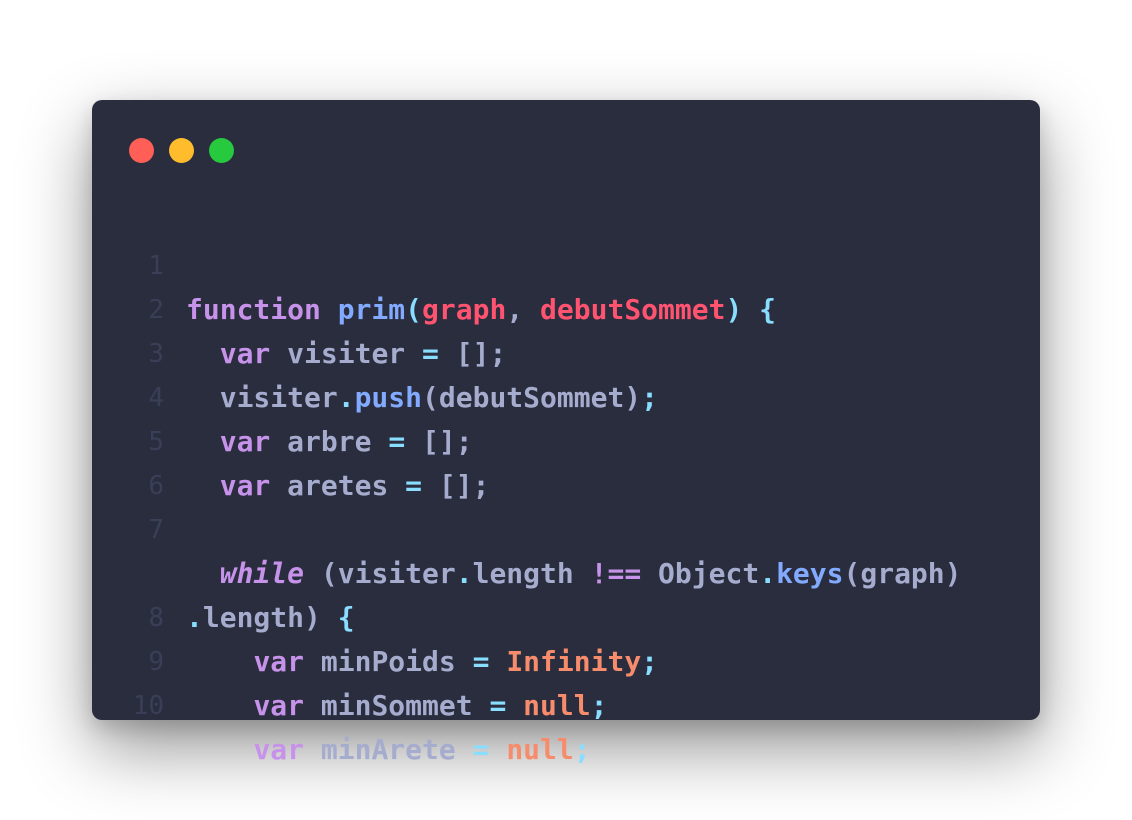 Image resolution: width=1132 pixels, height=820 pixels. What do you see at coordinates (566, 615) in the screenshot?
I see `code-line: 8 var minPoids = Infinity;` at bounding box center [566, 615].